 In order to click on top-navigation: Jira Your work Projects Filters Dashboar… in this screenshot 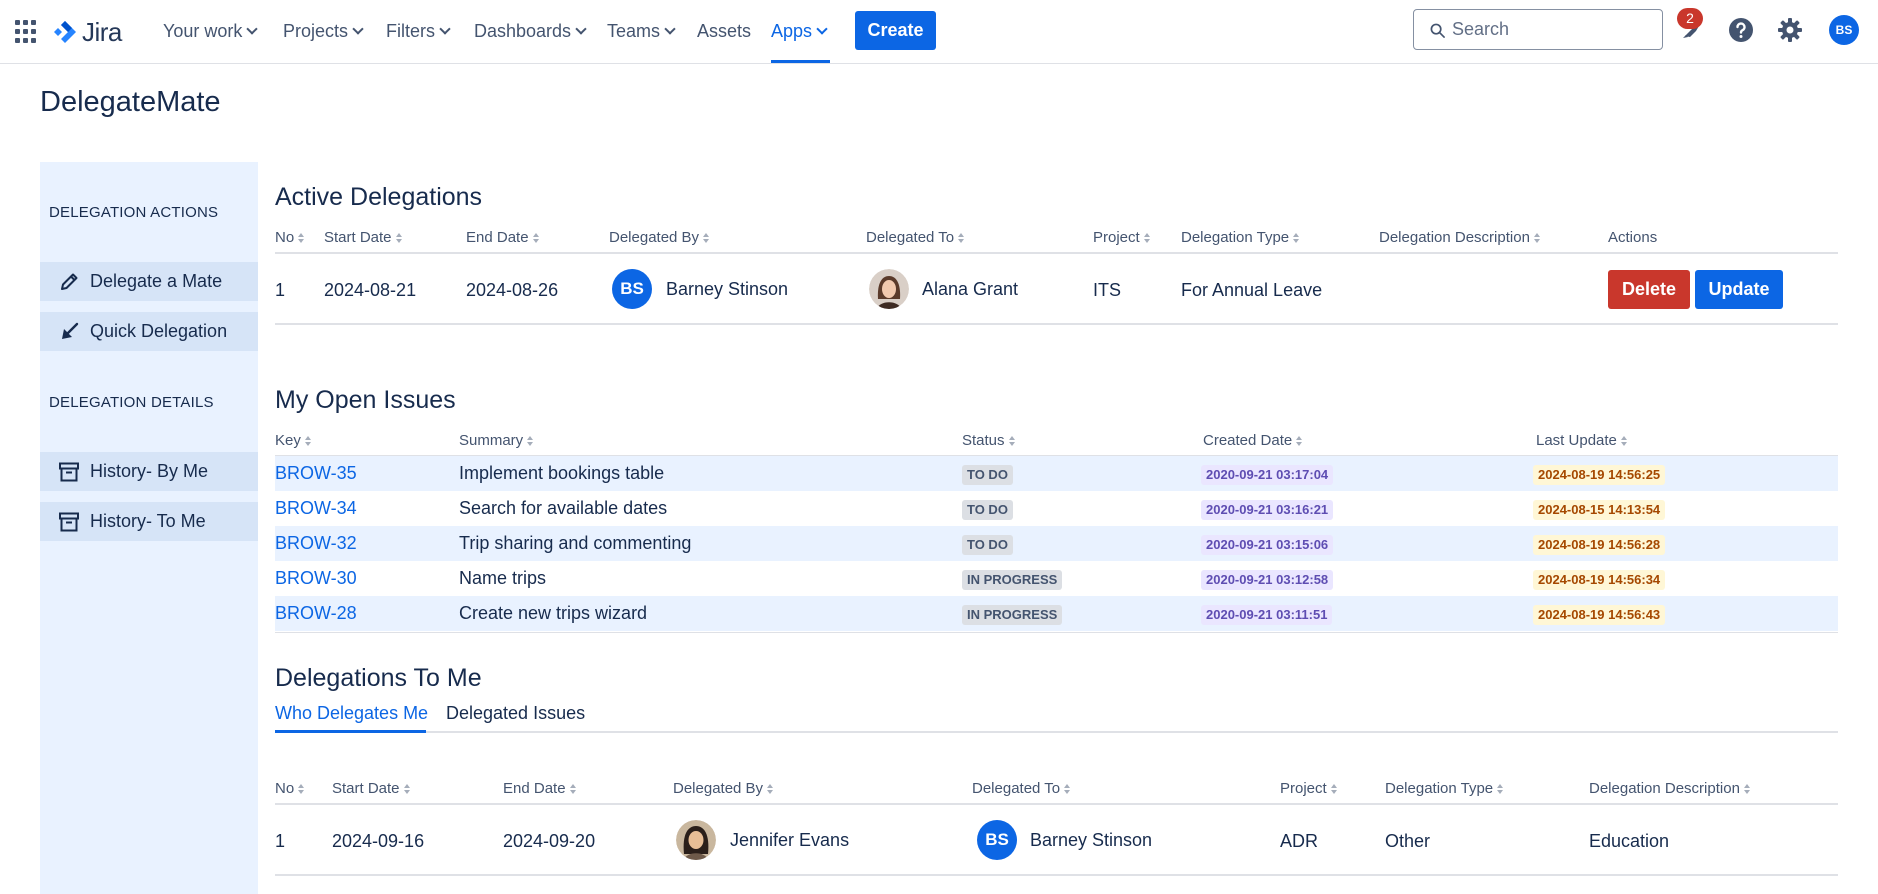, I will do `click(939, 32)`.